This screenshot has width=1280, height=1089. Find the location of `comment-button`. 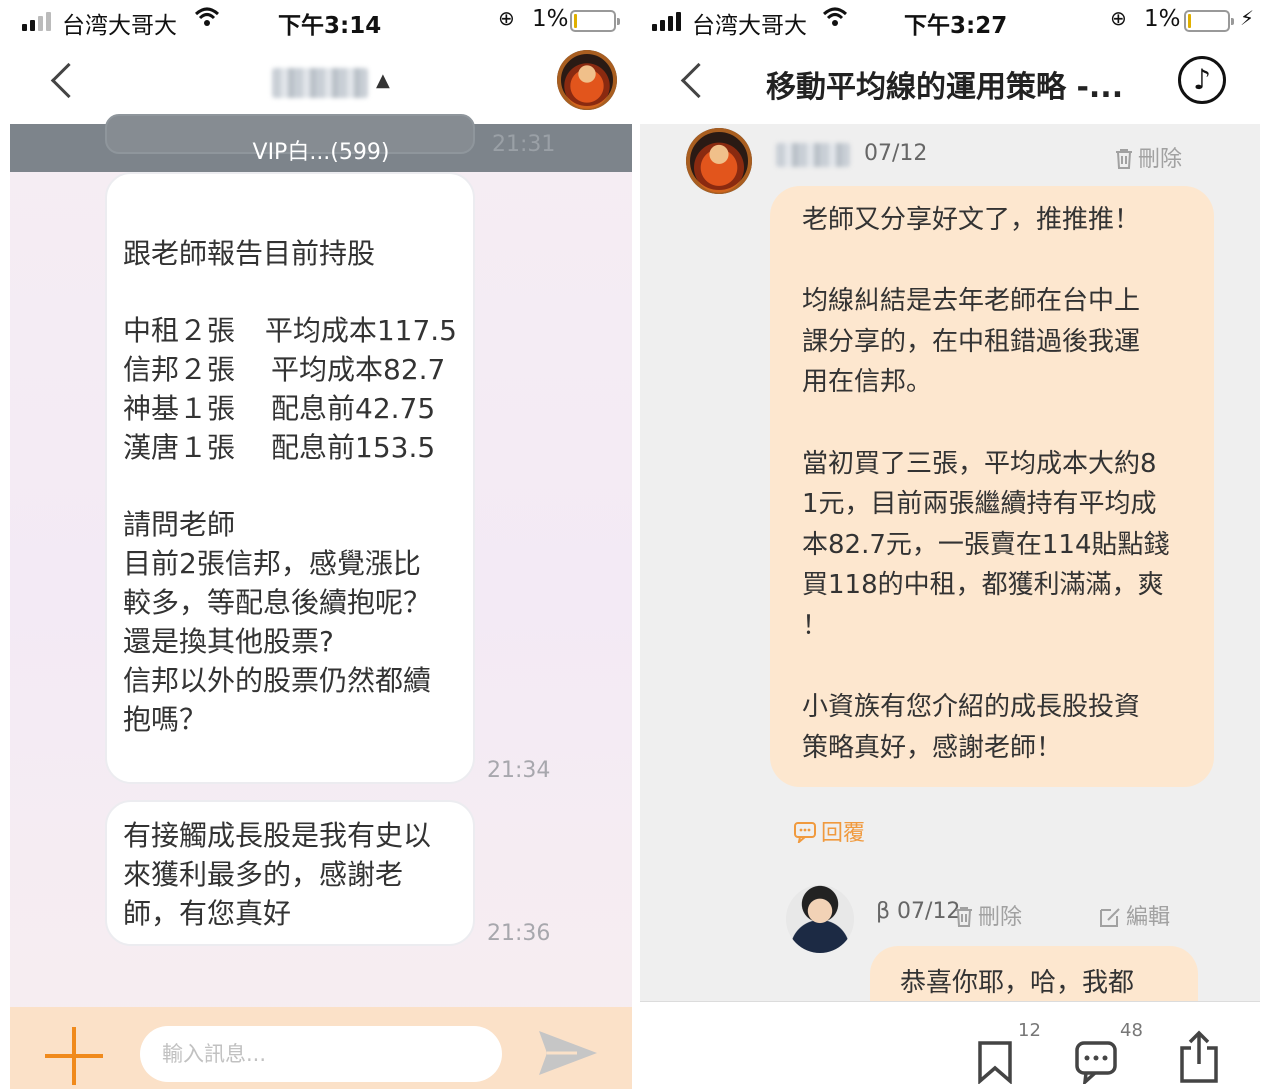

comment-button is located at coordinates (1100, 1045).